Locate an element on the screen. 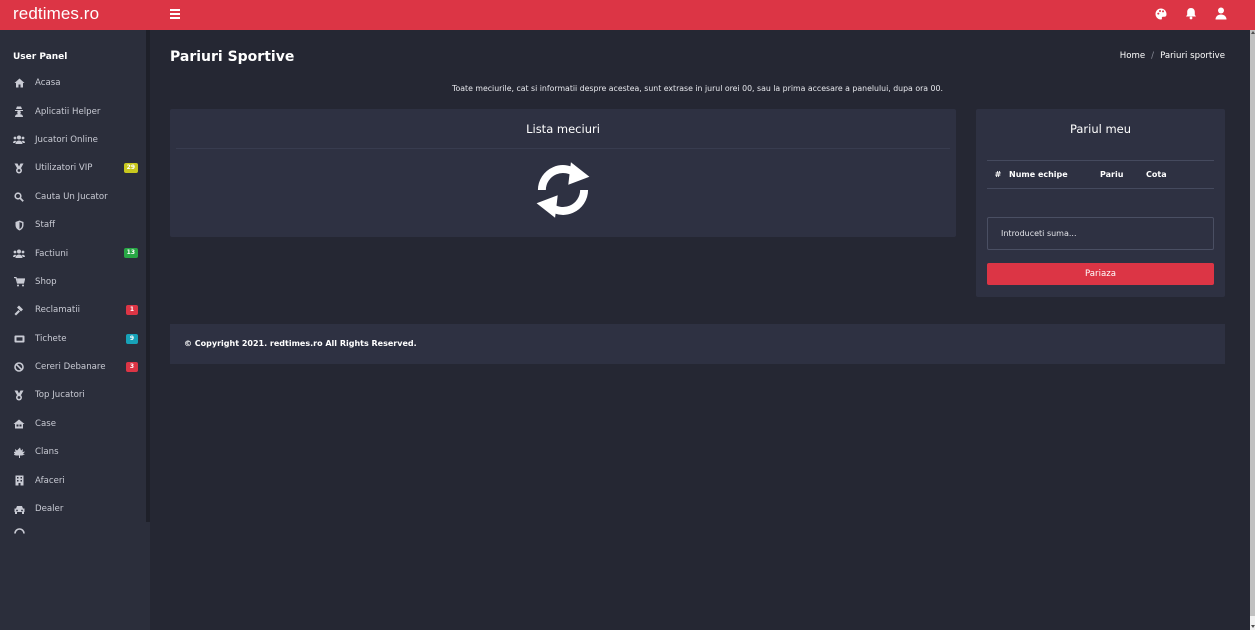  sidebar-item-label: Case is located at coordinates (46, 423).